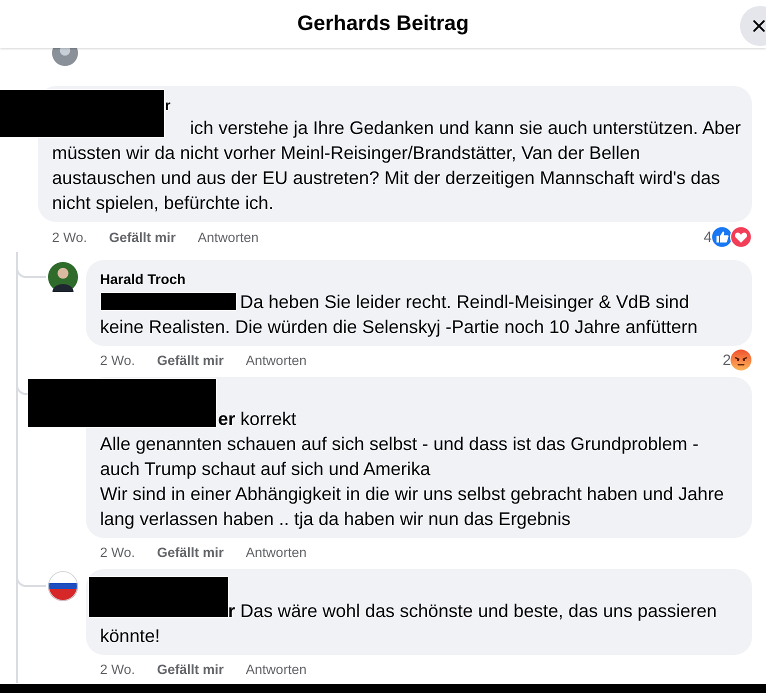 This screenshot has width=766, height=693. What do you see at coordinates (726, 360) in the screenshot?
I see `reaction-count: 2` at bounding box center [726, 360].